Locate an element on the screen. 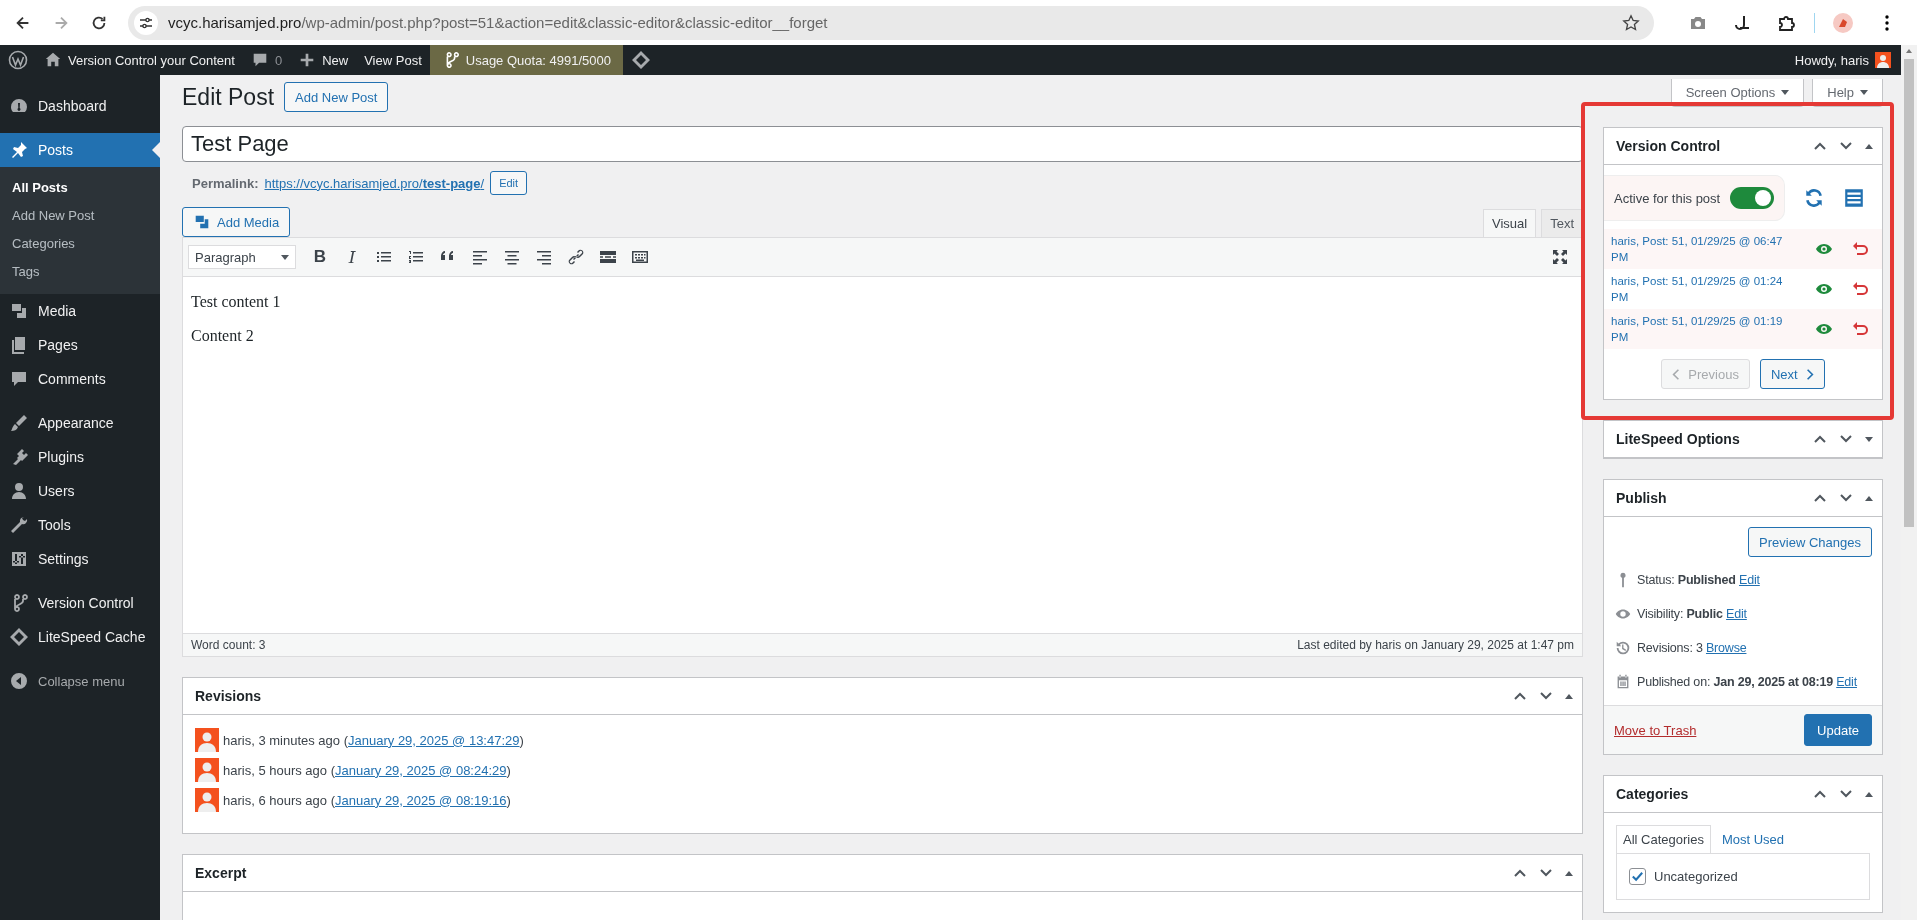  publish-detail: Status: Published Edit is located at coordinates (1698, 580).